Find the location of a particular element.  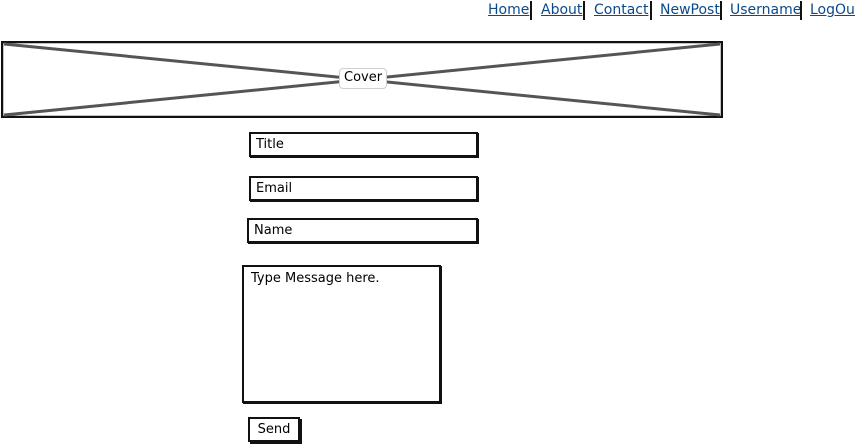

message-textarea: Type Message here. is located at coordinates (341, 334).